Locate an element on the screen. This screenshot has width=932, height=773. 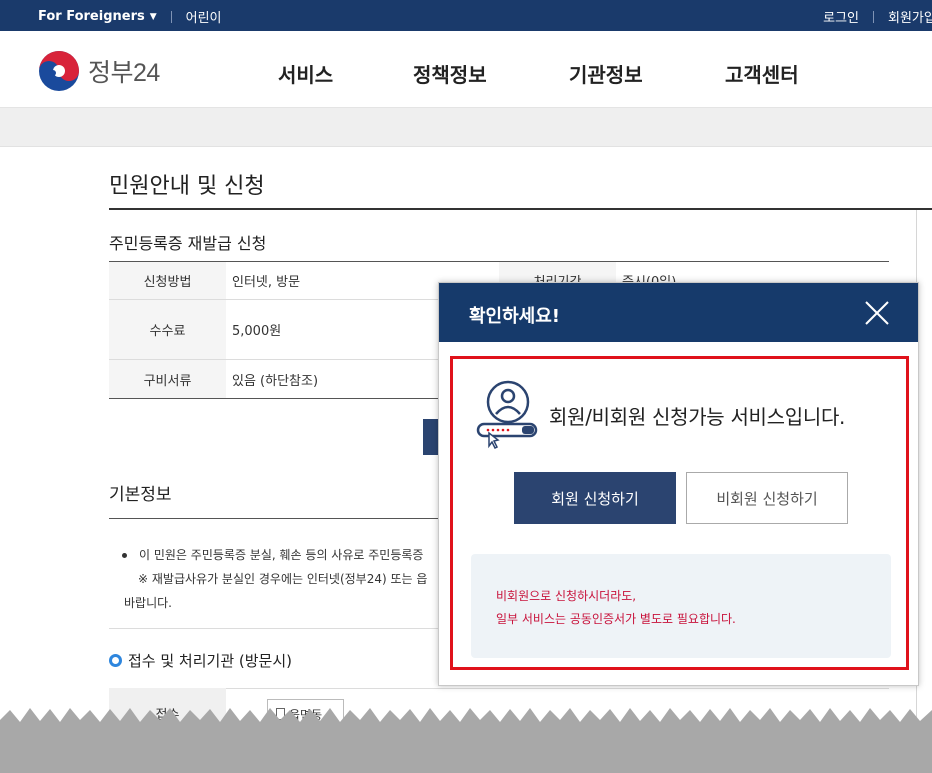
kids-link: 어린이 is located at coordinates (204, 16).